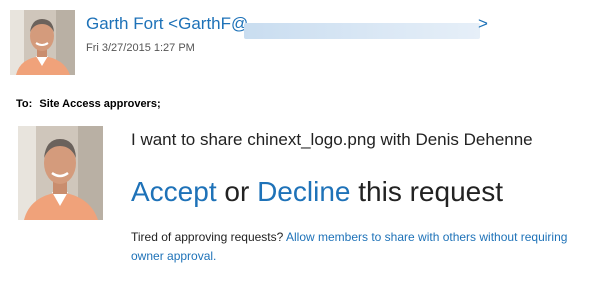  I want to click on recipients-line: To: Site Access approvers;, so click(88, 104).